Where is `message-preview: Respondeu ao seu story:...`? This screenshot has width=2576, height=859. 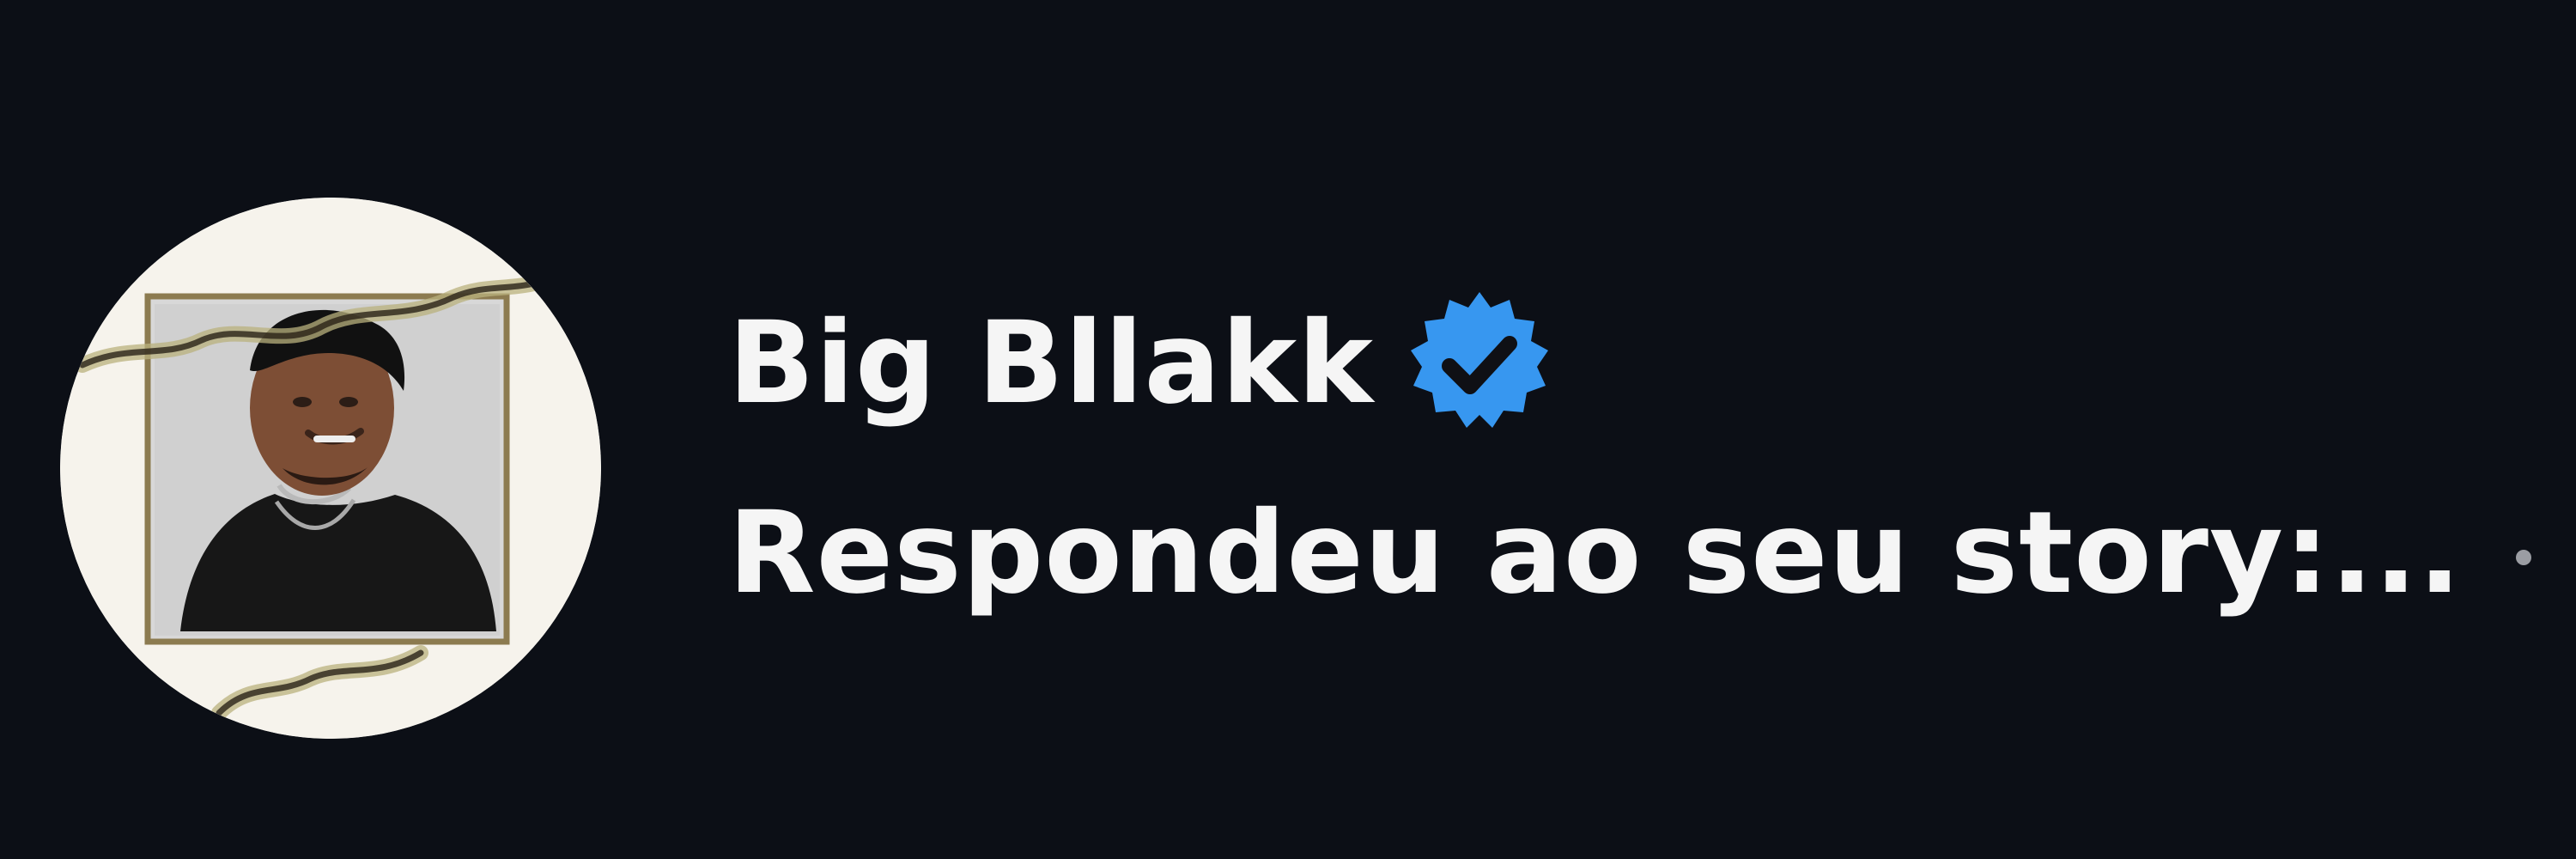 message-preview: Respondeu ao seu story:... is located at coordinates (1595, 553).